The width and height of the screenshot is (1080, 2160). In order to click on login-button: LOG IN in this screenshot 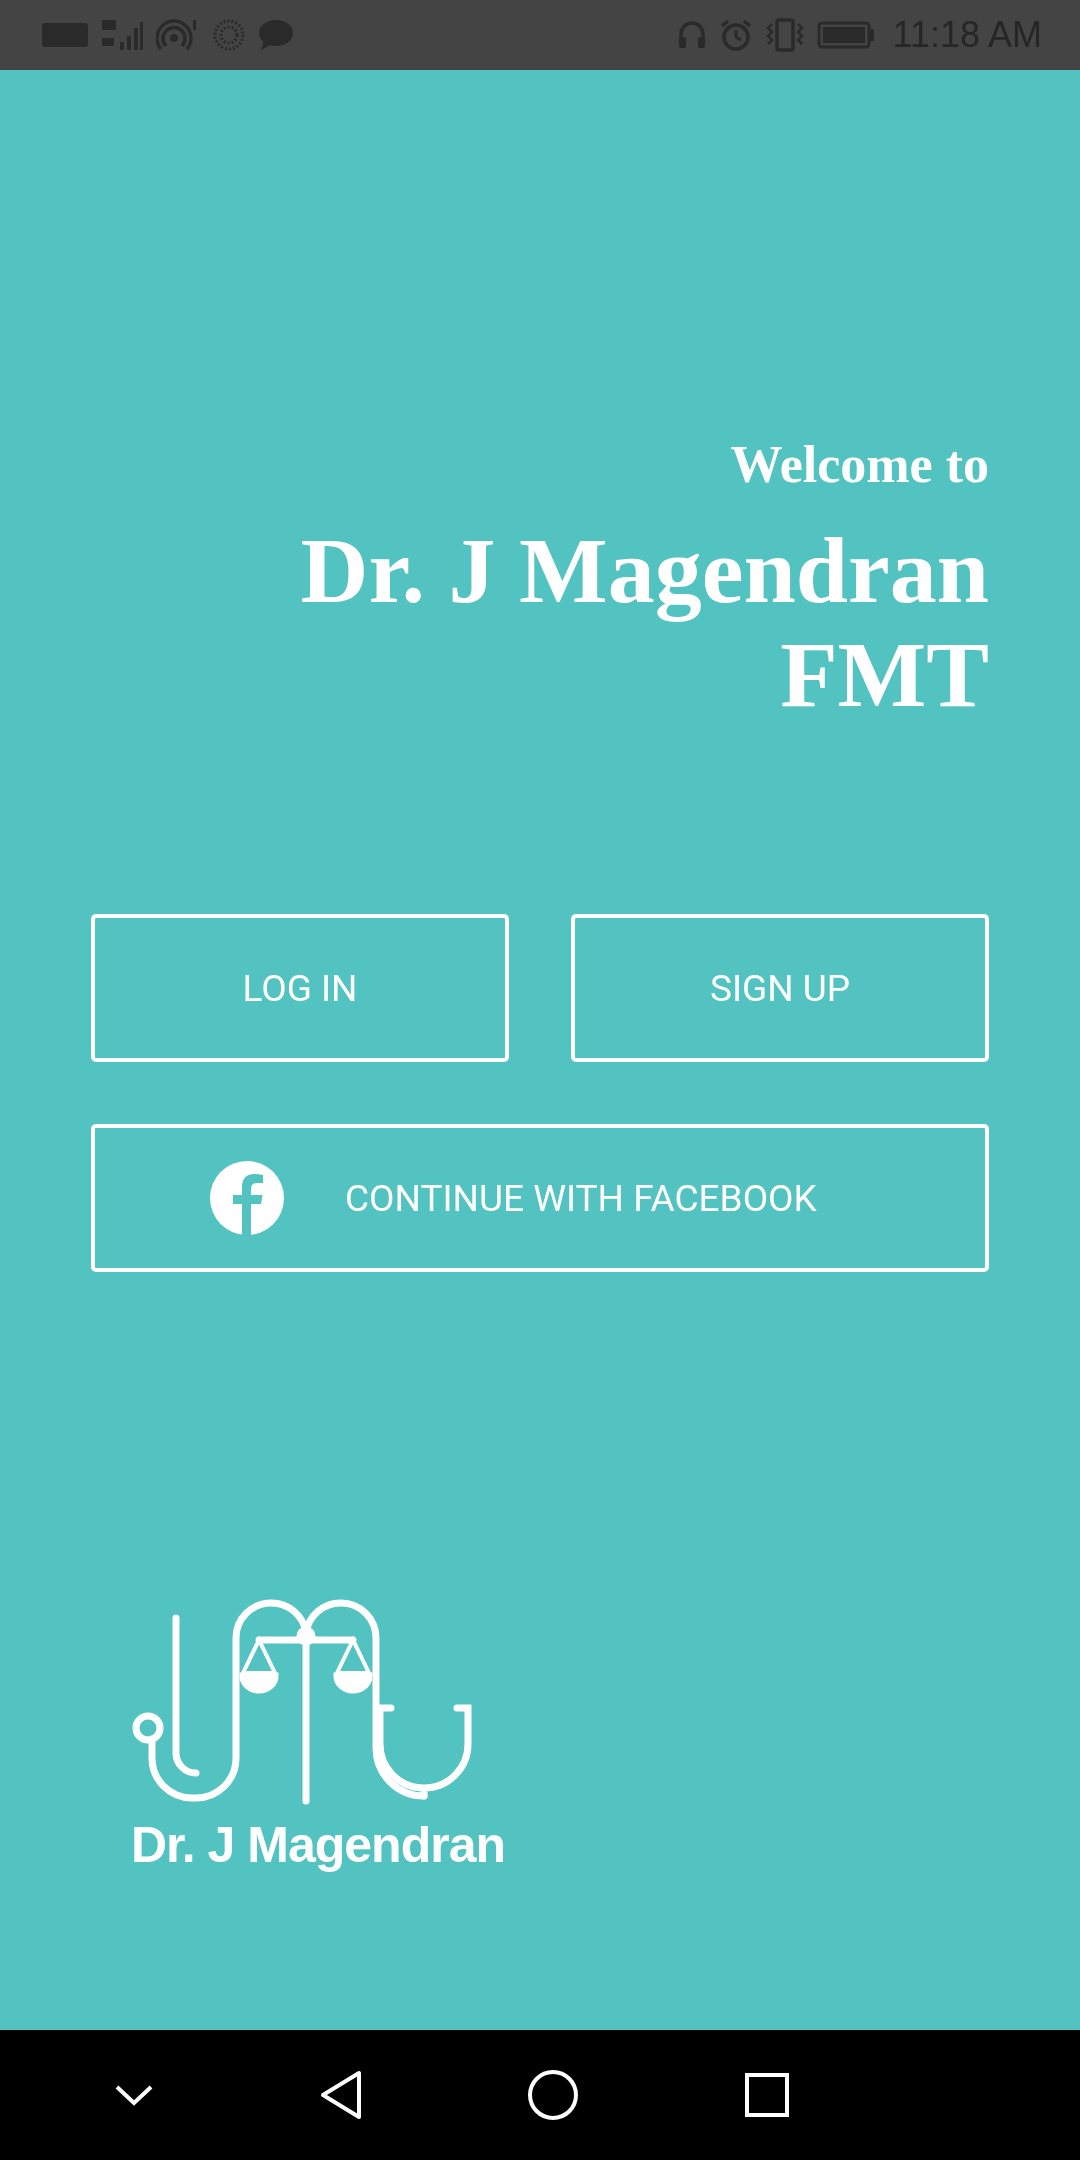, I will do `click(300, 988)`.